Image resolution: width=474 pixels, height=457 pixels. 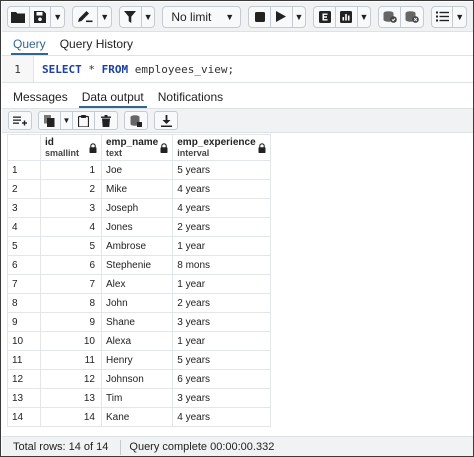 What do you see at coordinates (71, 265) in the screenshot?
I see `cell-id: 6` at bounding box center [71, 265].